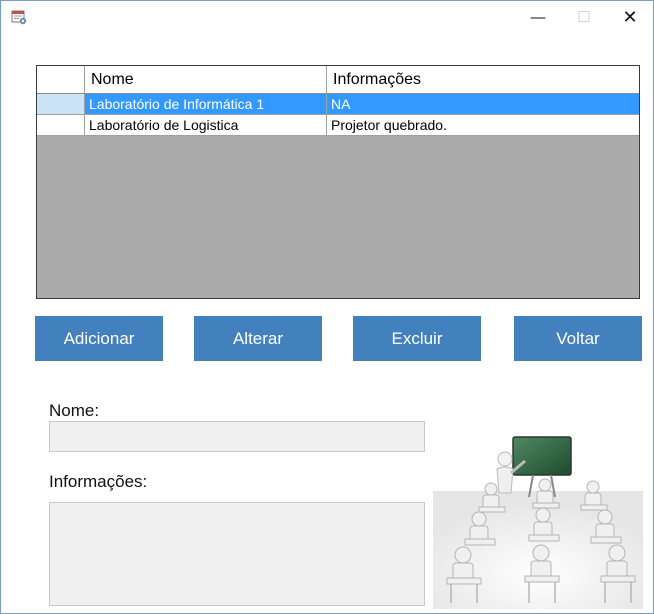  Describe the element at coordinates (630, 17) in the screenshot. I see `close-button: ✕` at that location.